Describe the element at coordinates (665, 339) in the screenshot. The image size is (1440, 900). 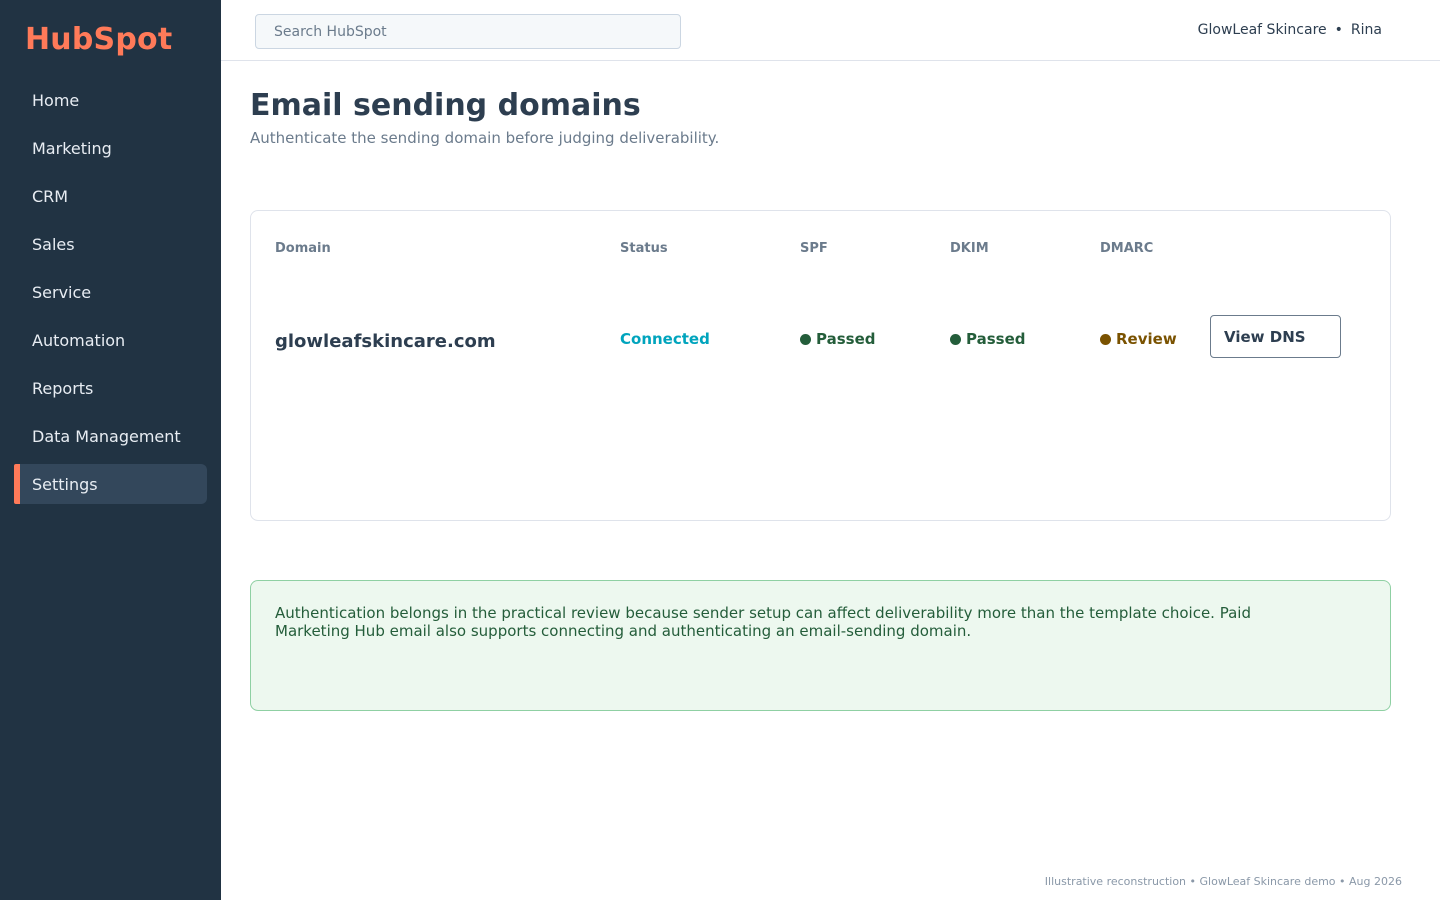
I see `status-badge: Connected` at that location.